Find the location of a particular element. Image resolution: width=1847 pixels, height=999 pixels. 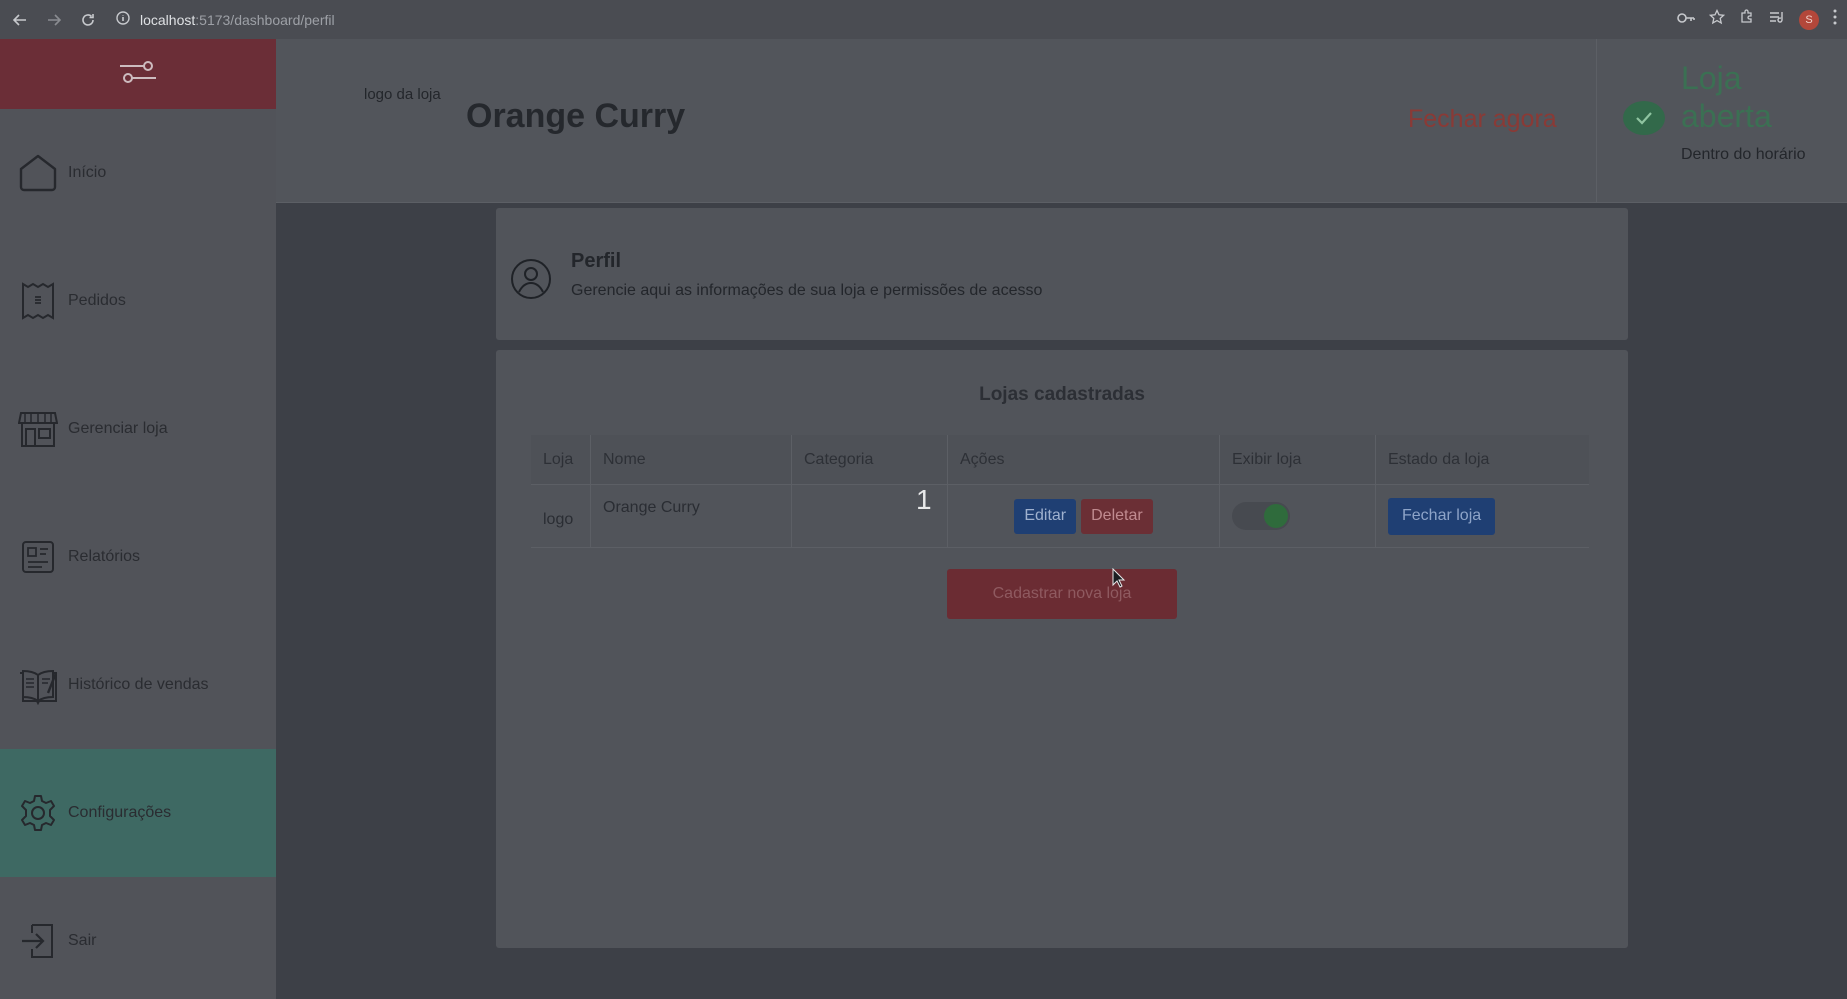

report-icon is located at coordinates (38, 557).